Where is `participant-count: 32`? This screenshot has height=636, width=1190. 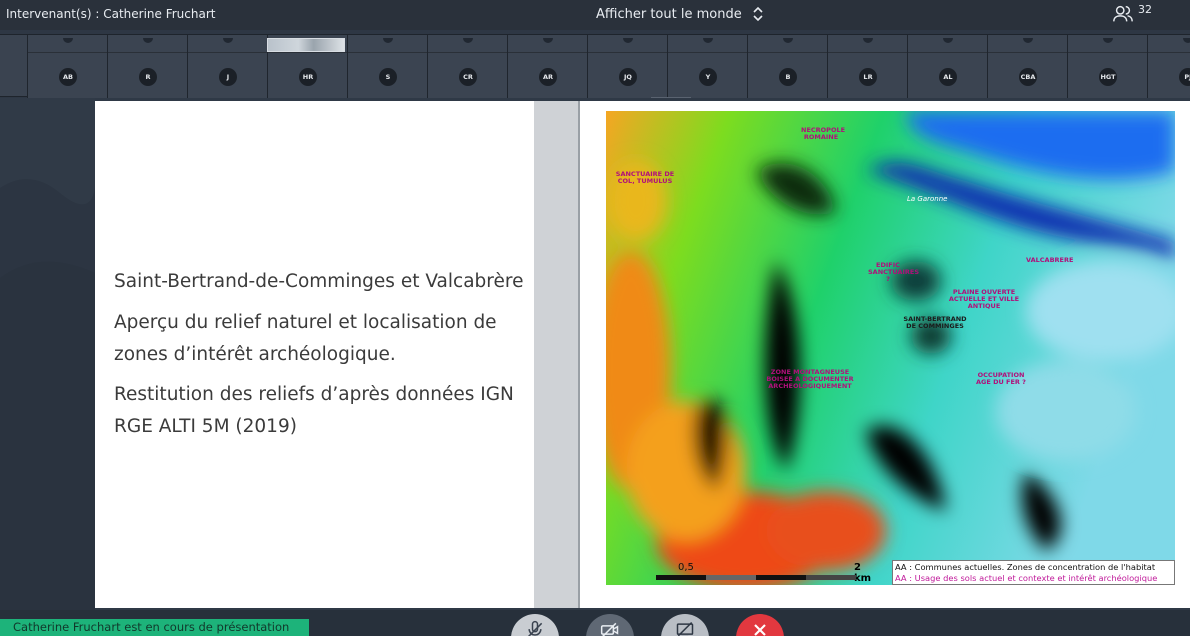
participant-count: 32 is located at coordinates (1145, 9).